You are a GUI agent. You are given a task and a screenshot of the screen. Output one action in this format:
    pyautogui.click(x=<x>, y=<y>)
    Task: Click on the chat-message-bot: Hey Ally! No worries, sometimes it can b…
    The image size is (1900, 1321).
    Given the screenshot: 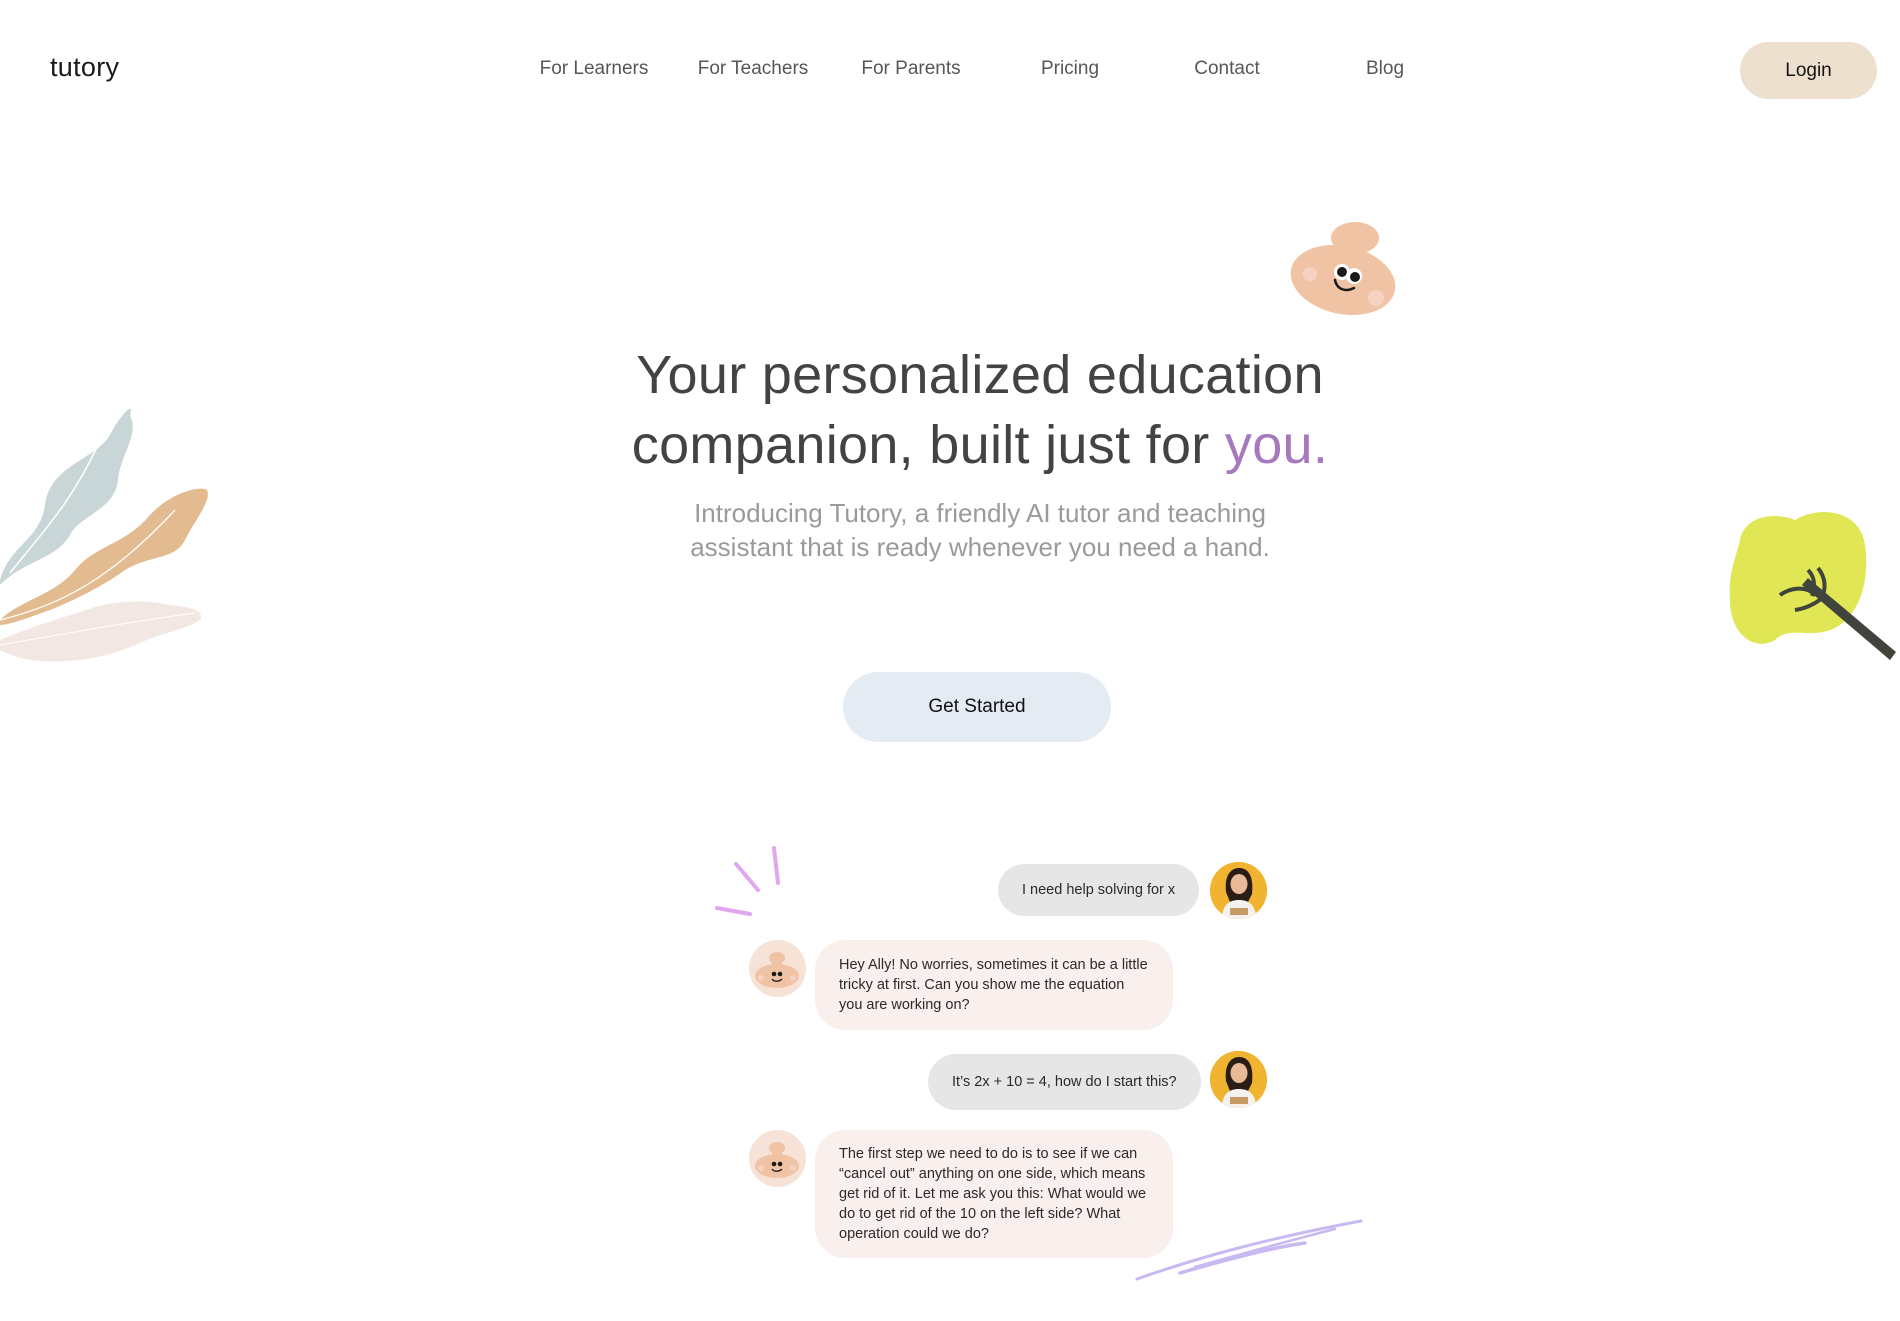 What is the action you would take?
    pyautogui.click(x=994, y=985)
    